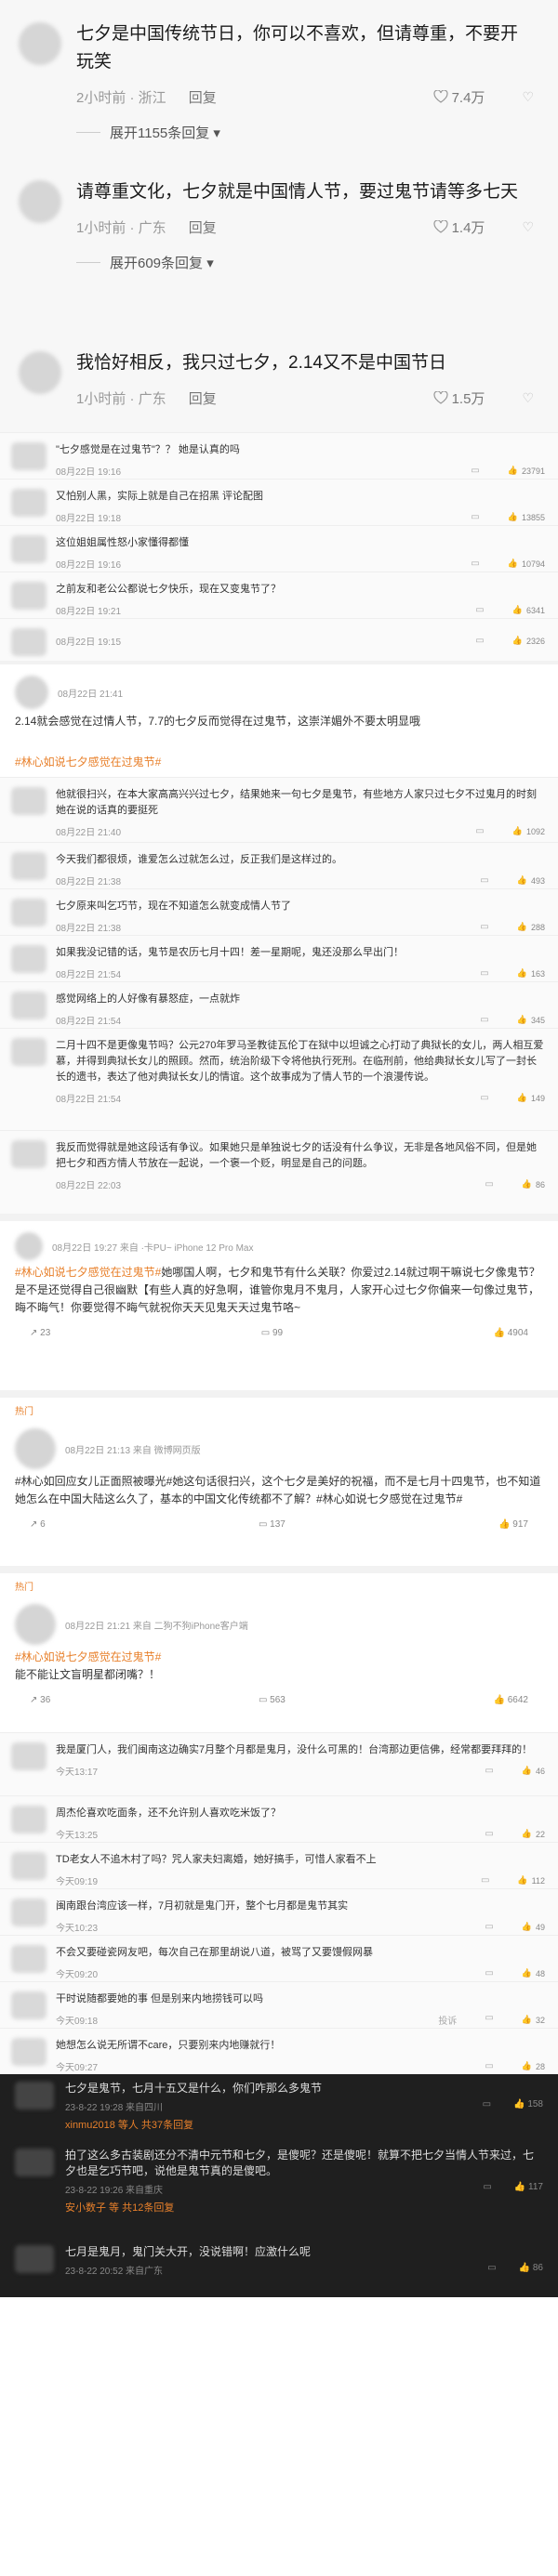 Image resolution: width=558 pixels, height=2576 pixels. I want to click on comment-count: 99, so click(278, 1333).